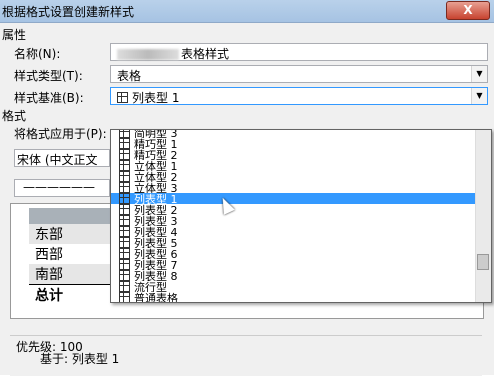 The image size is (494, 376). What do you see at coordinates (57, 160) in the screenshot?
I see `font-value: 宋体 (中文正文` at bounding box center [57, 160].